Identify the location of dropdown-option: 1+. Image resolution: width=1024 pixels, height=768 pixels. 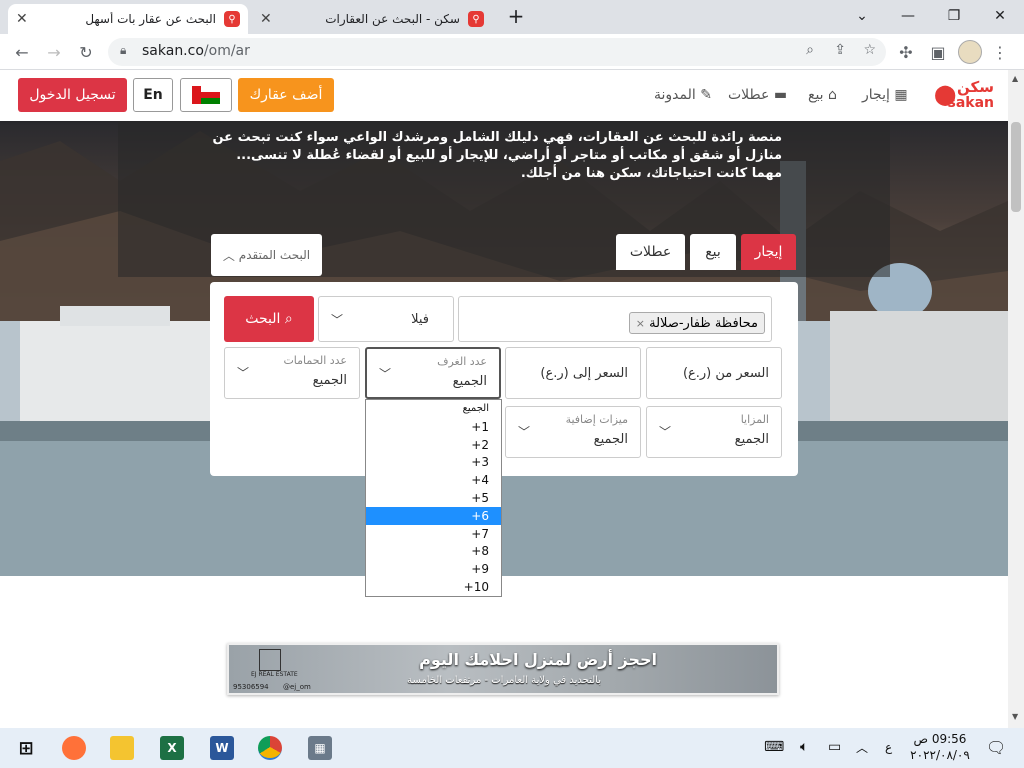
(433, 427).